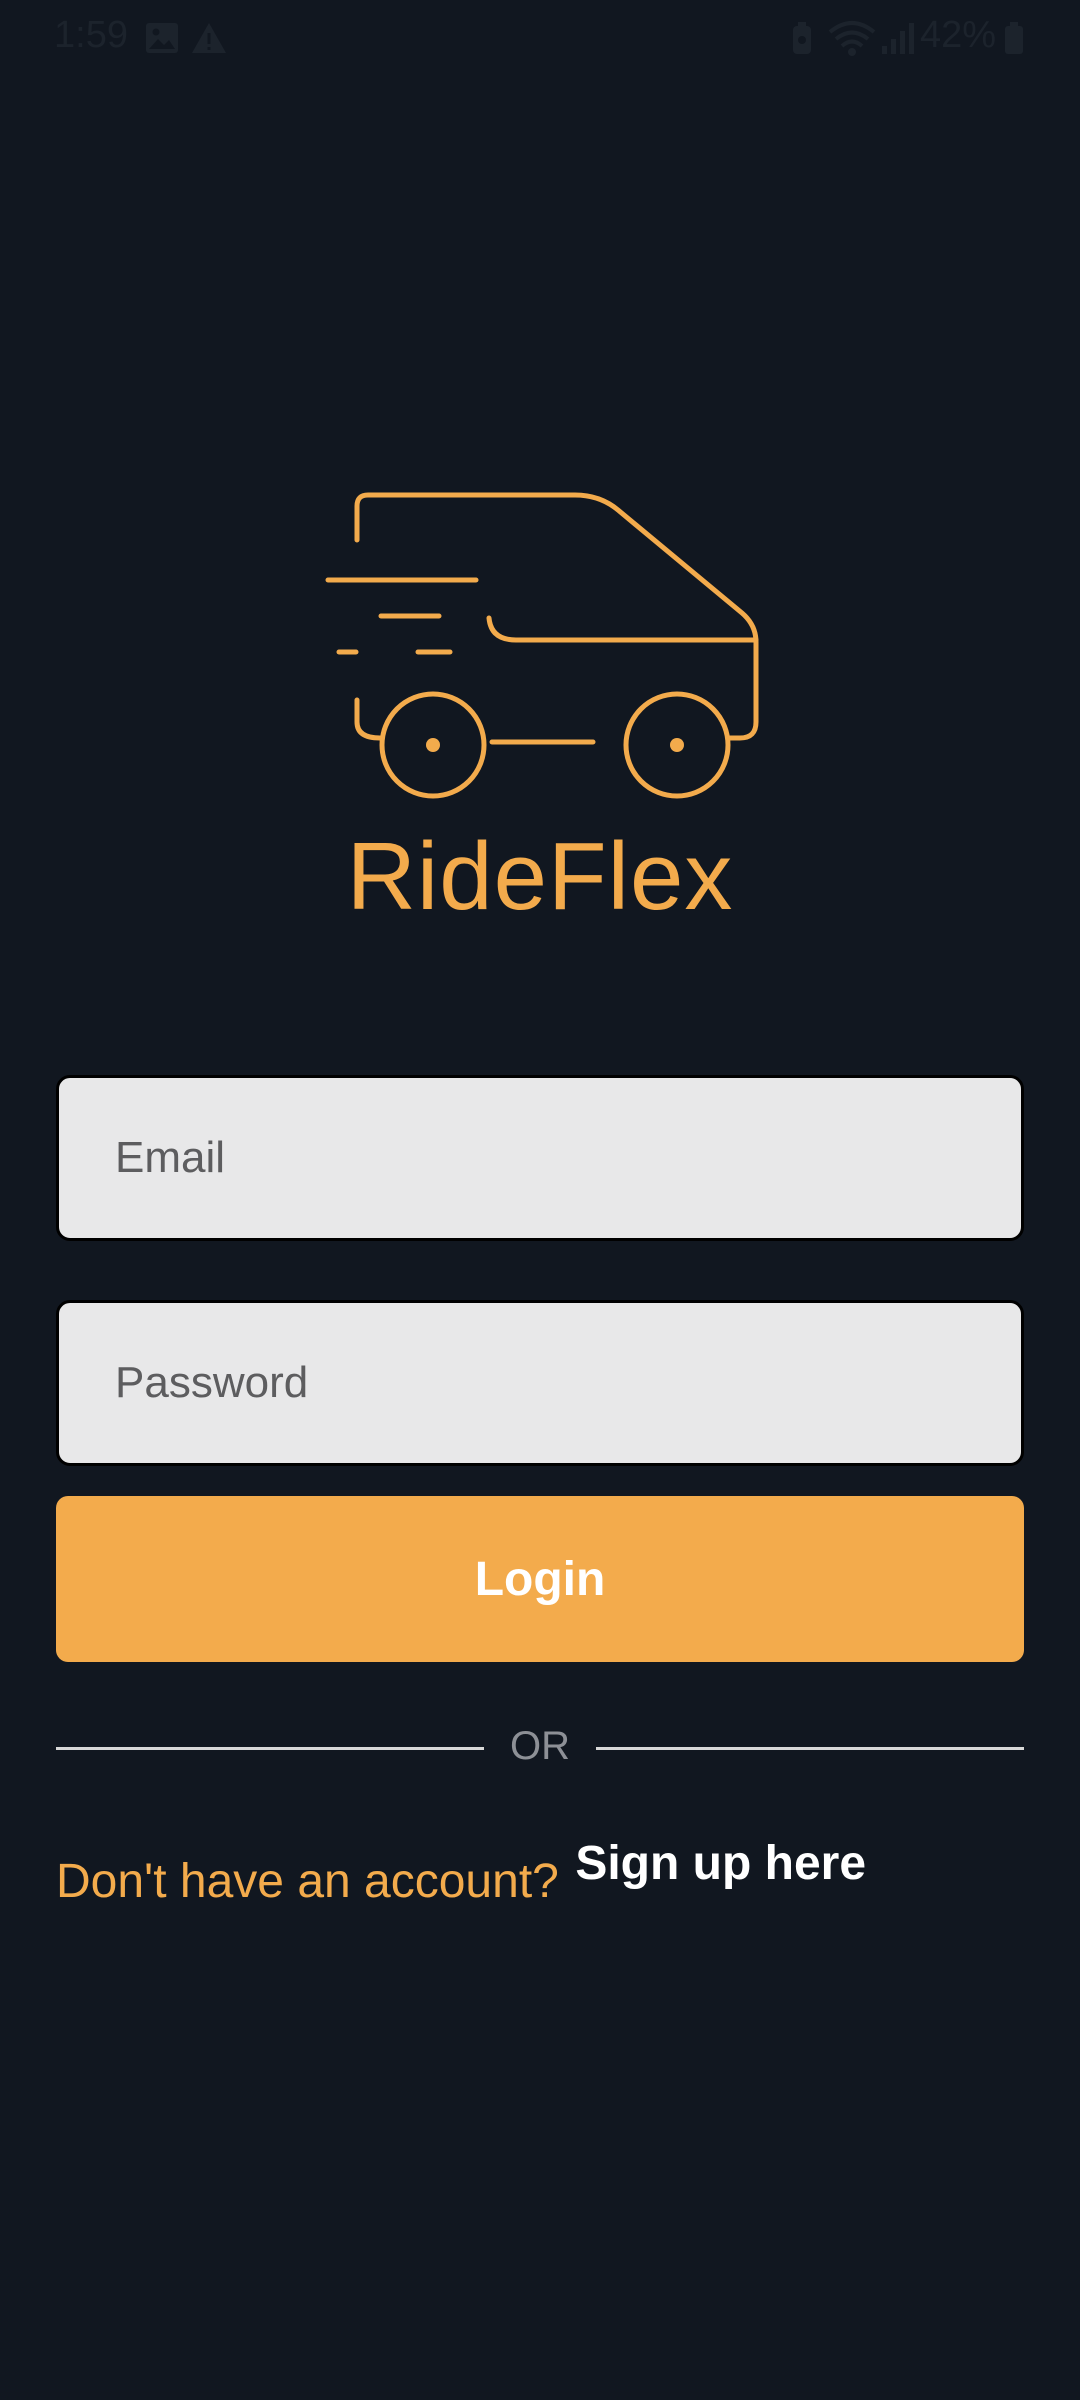 This screenshot has height=2400, width=1080. What do you see at coordinates (540, 1158) in the screenshot?
I see `email-field` at bounding box center [540, 1158].